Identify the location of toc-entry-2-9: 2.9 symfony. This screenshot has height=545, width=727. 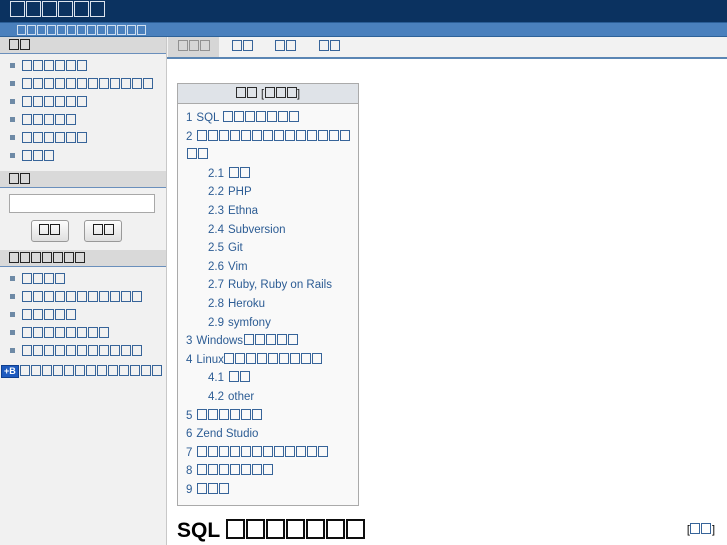
(268, 323).